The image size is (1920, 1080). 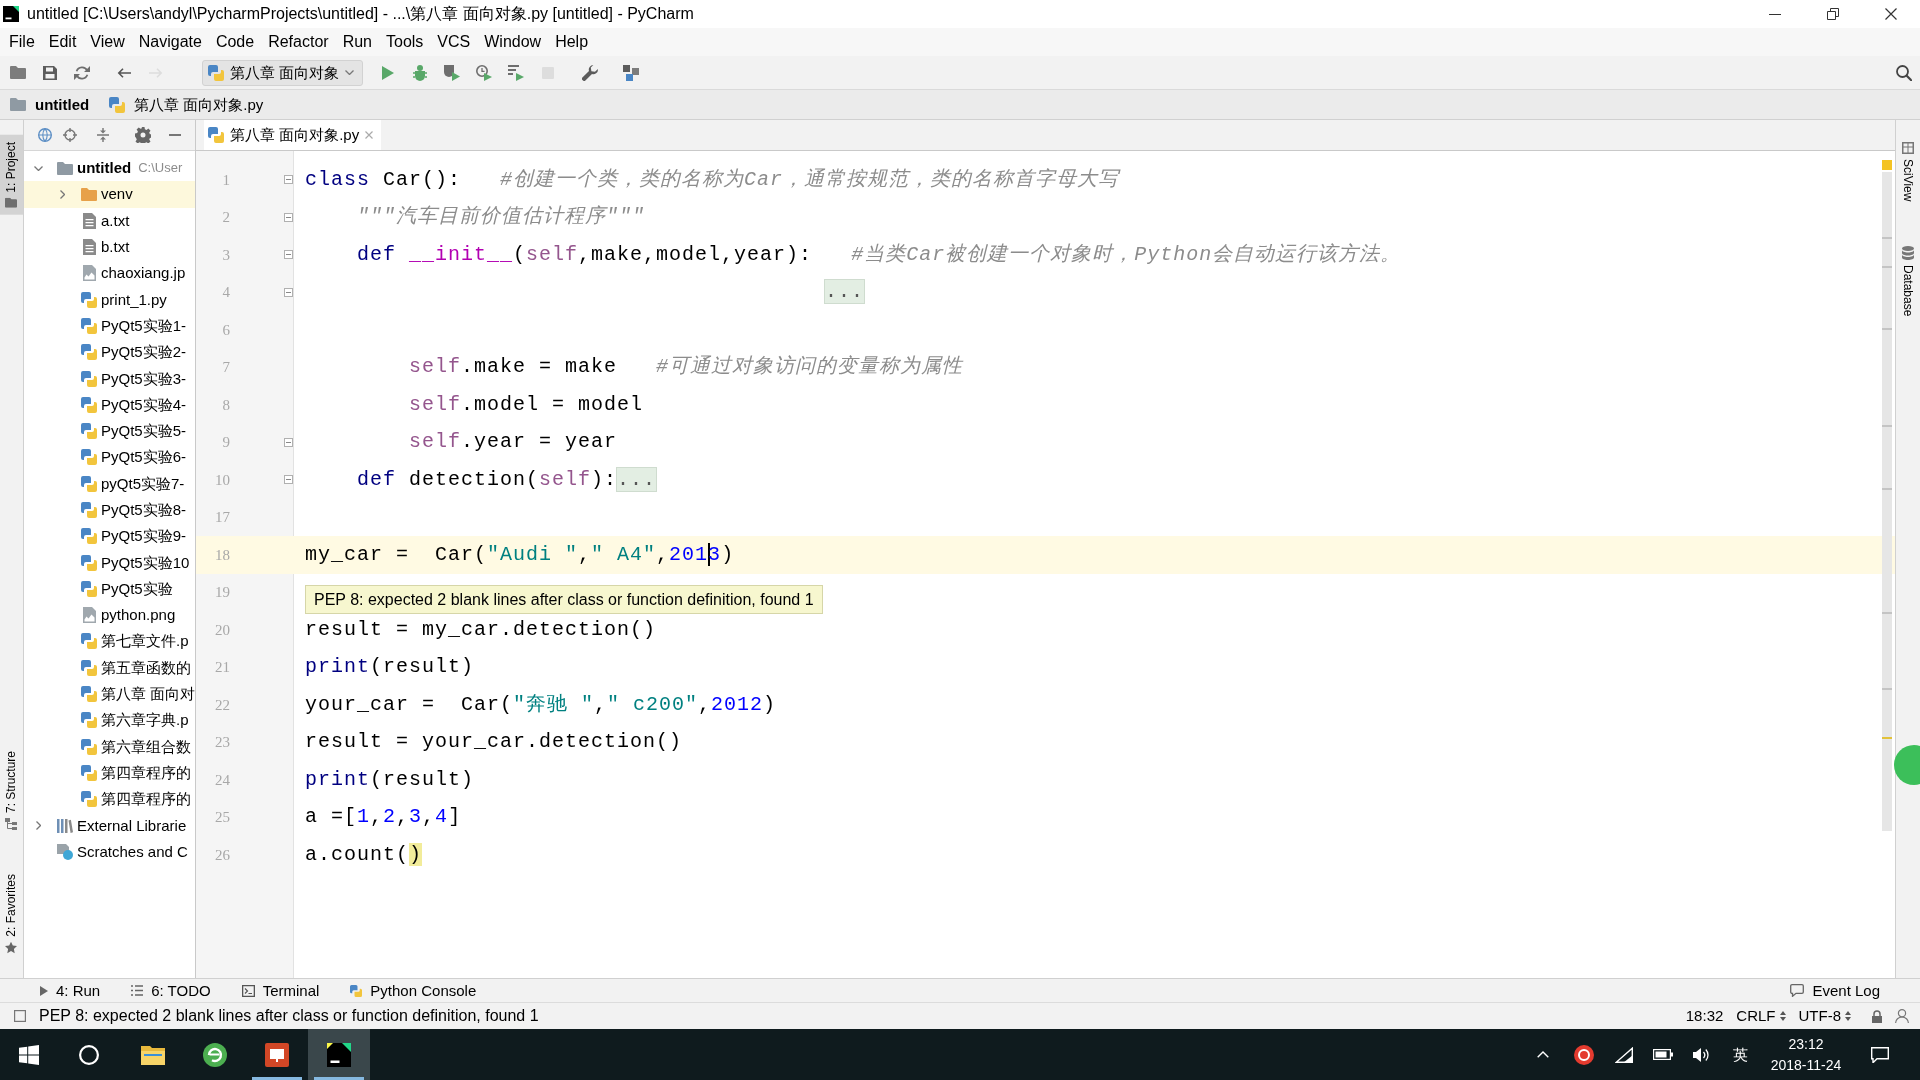 What do you see at coordinates (82, 72) in the screenshot?
I see `refresh-icon` at bounding box center [82, 72].